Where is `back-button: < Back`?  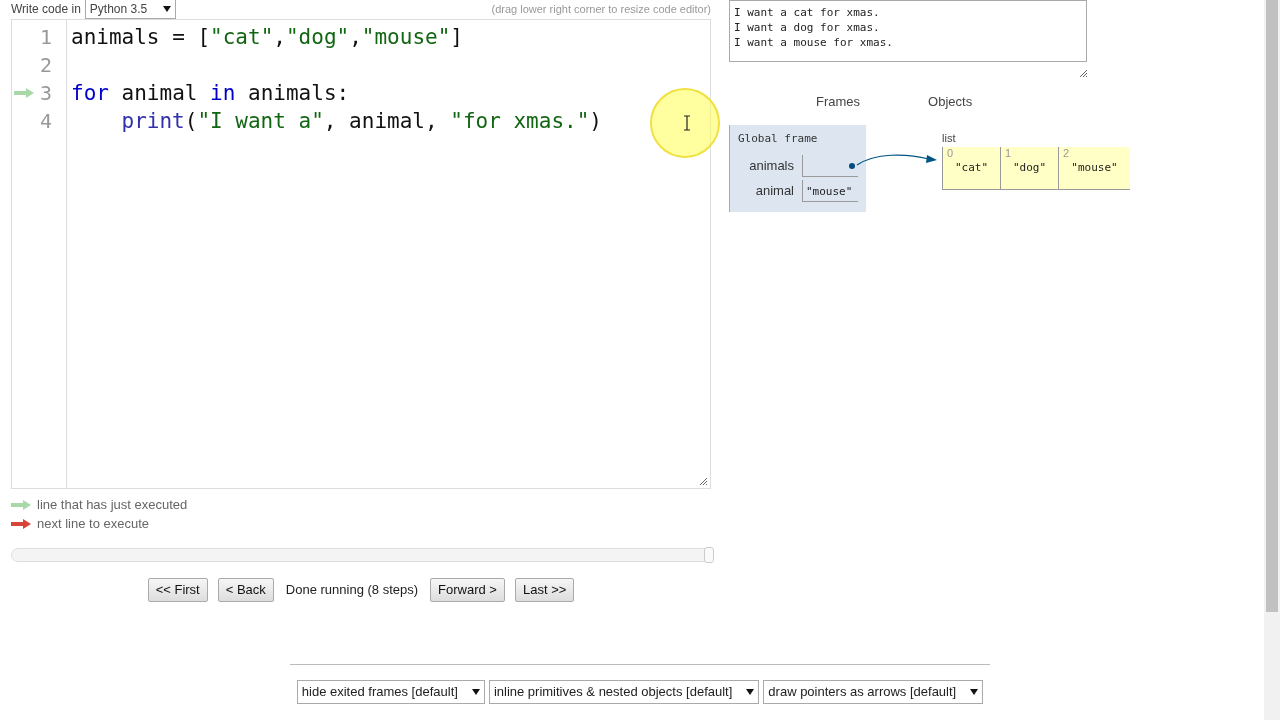
back-button: < Back is located at coordinates (245, 590).